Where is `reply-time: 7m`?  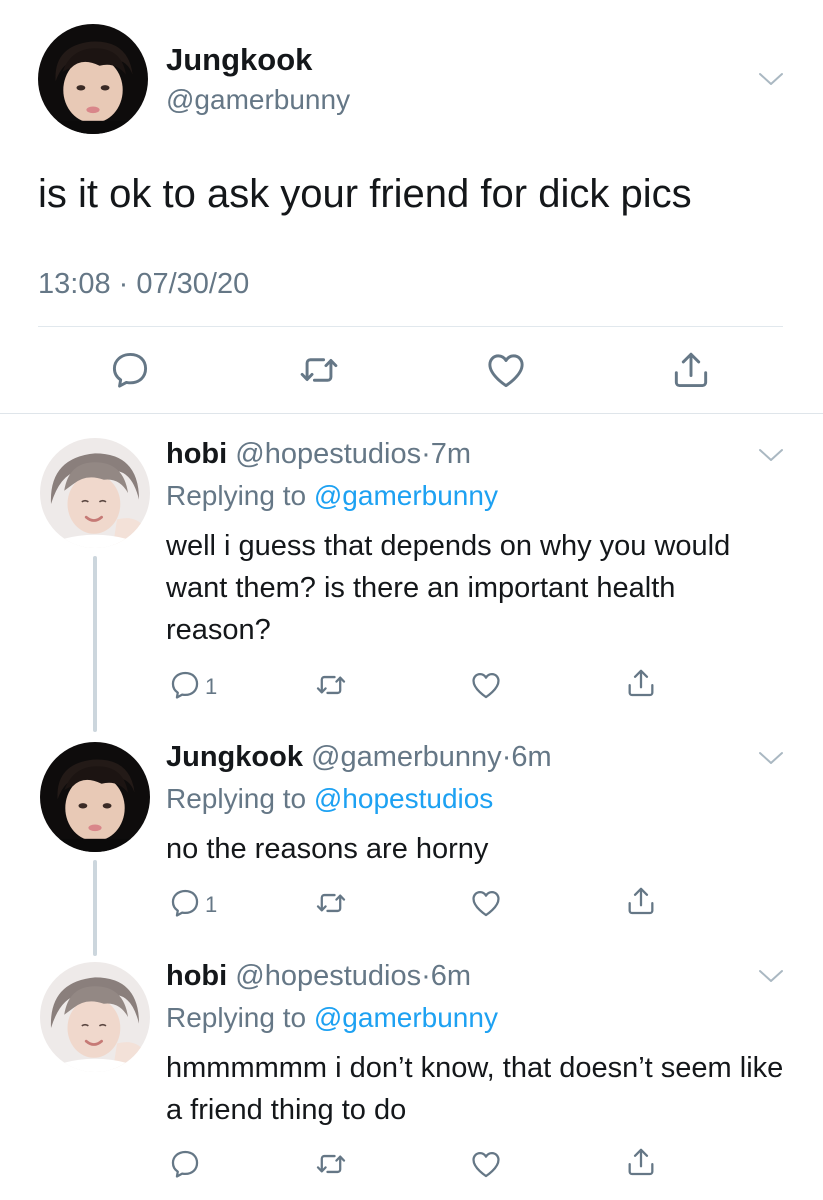 reply-time: 7m is located at coordinates (451, 454).